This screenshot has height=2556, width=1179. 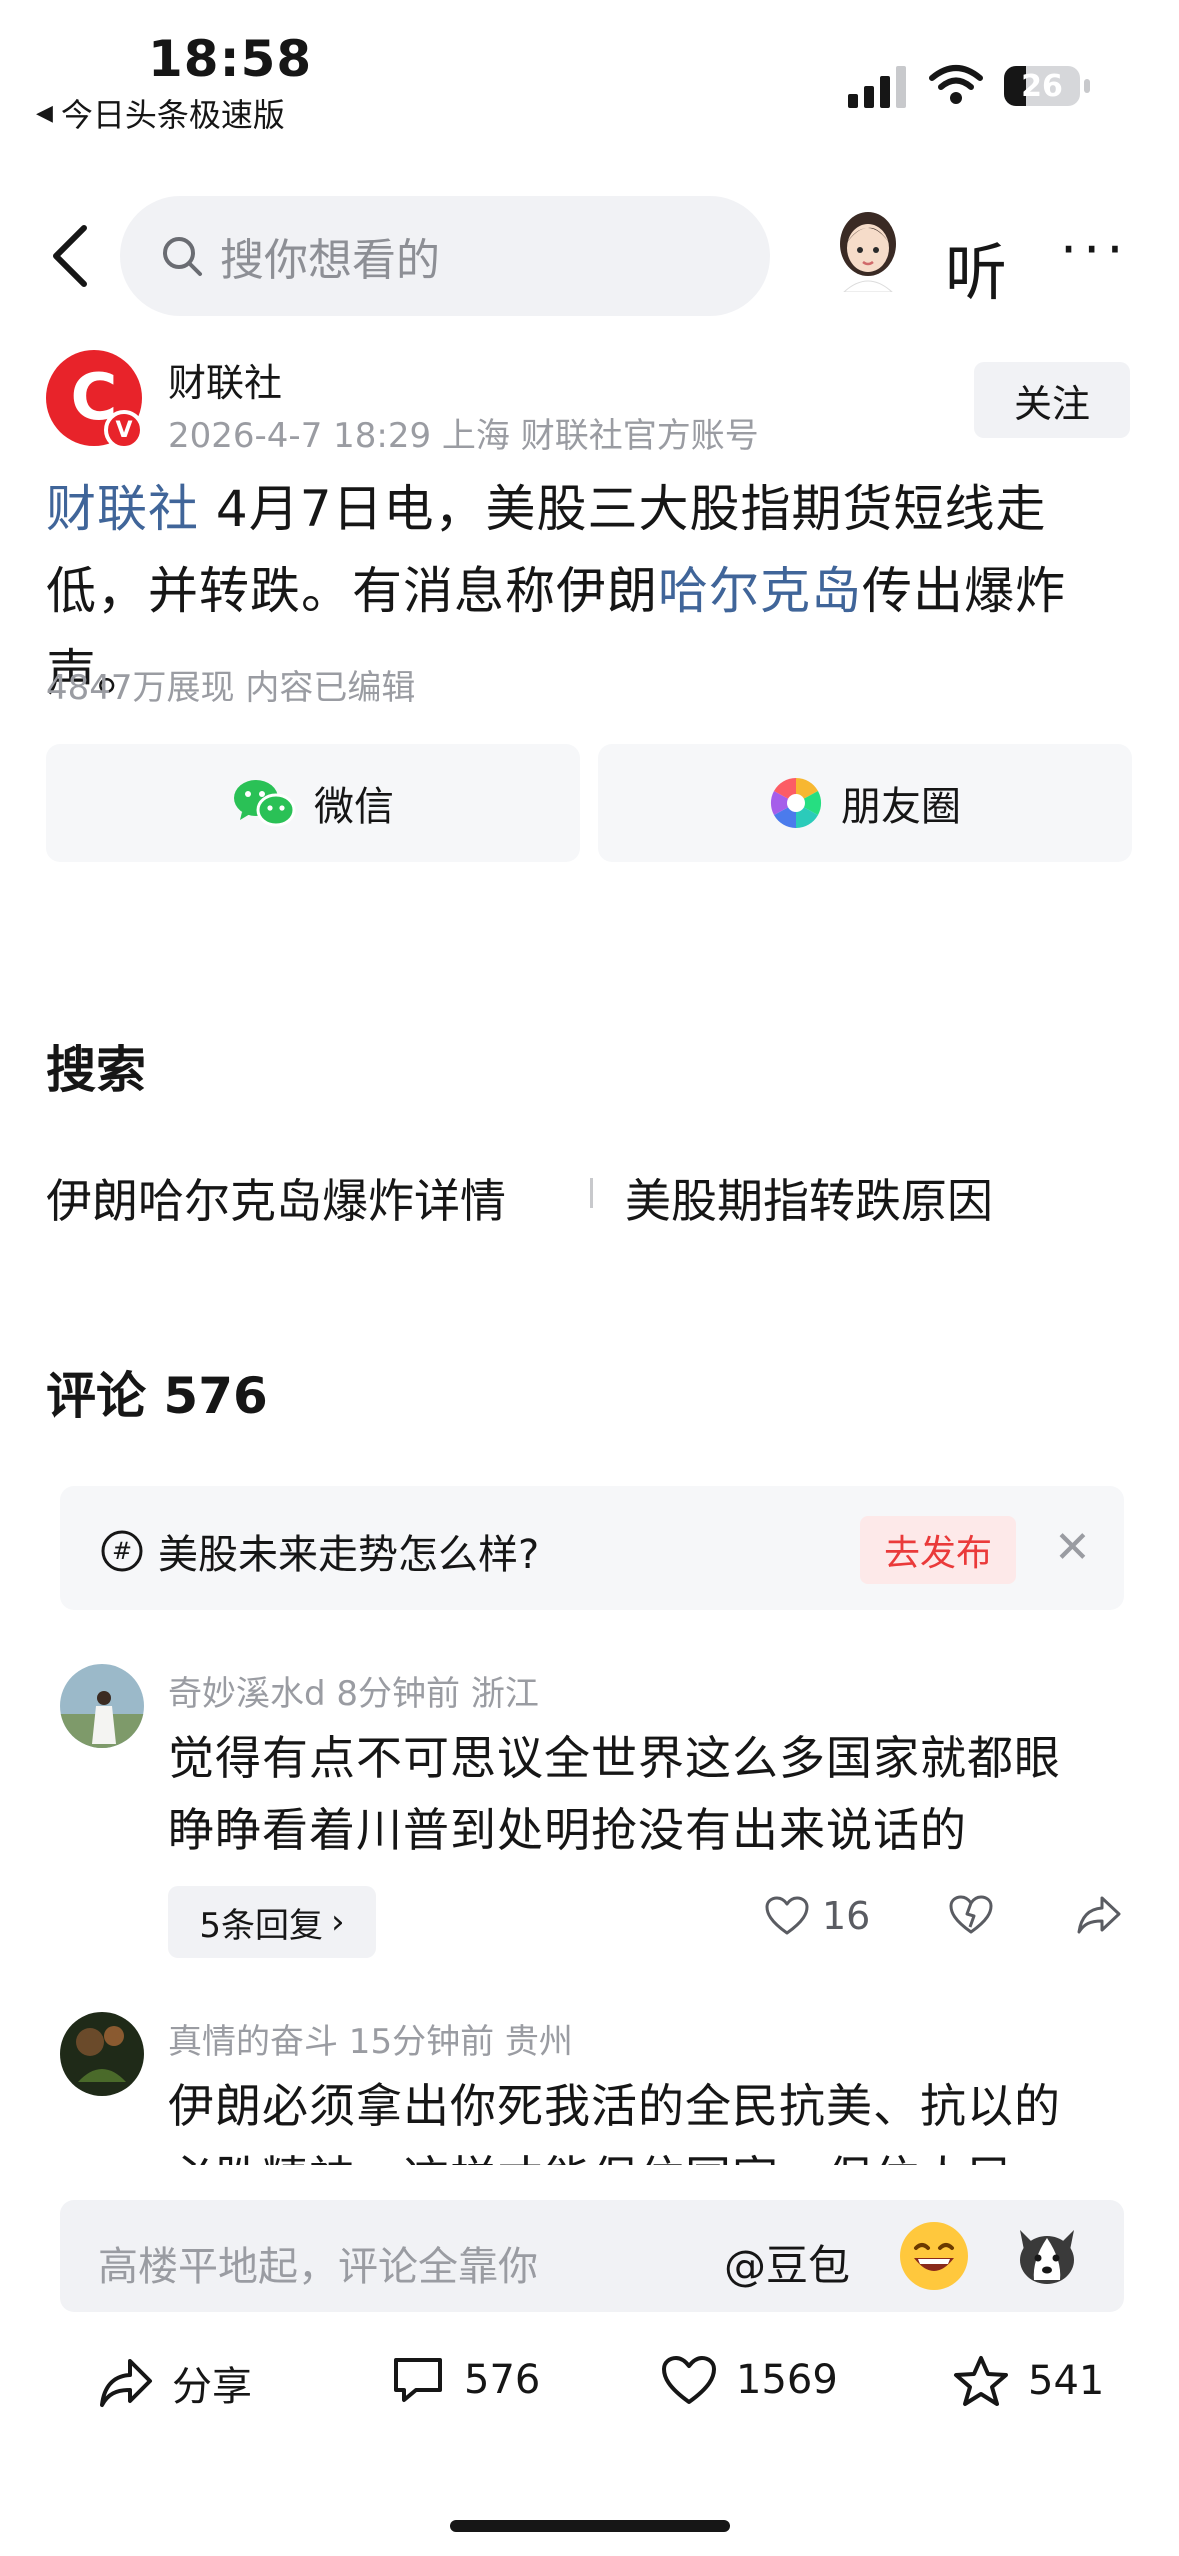 I want to click on share-arrow-icon, so click(x=126, y=2383).